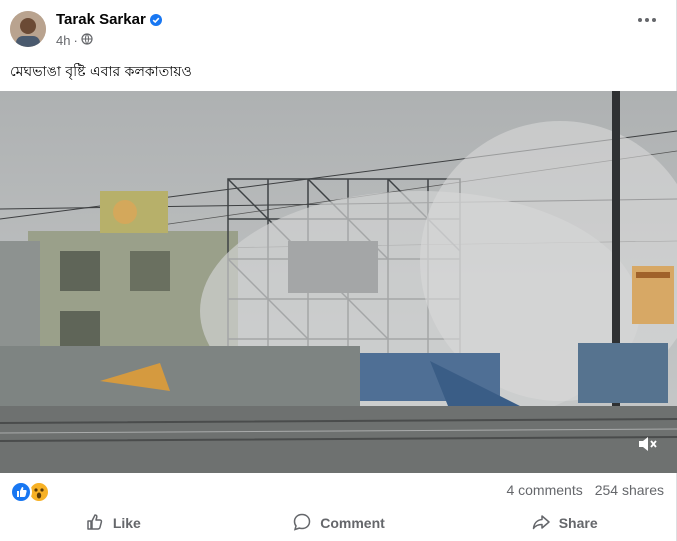 The height and width of the screenshot is (541, 677). I want to click on like-button: Like, so click(113, 523).